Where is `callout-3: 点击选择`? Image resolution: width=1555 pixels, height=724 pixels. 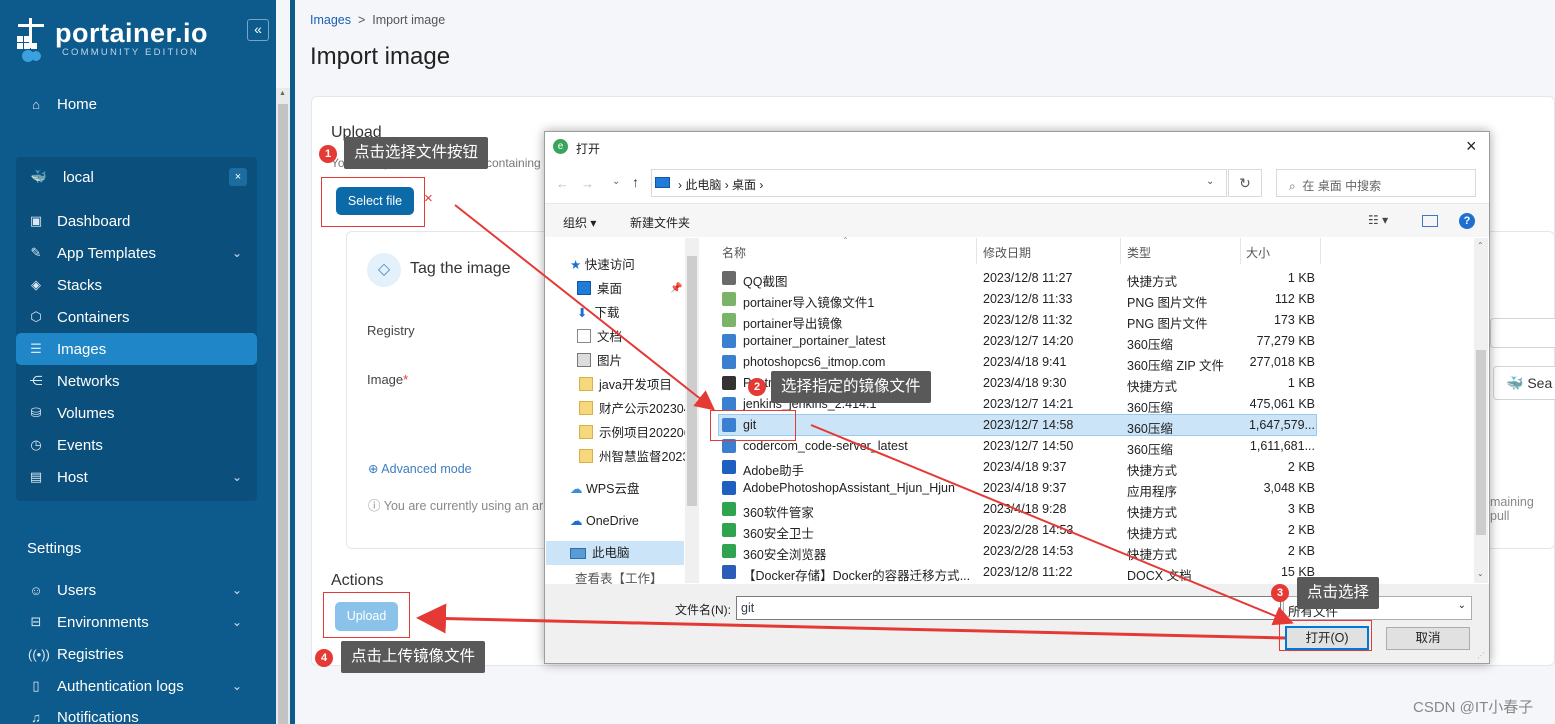
callout-3: 点击选择 is located at coordinates (1338, 593).